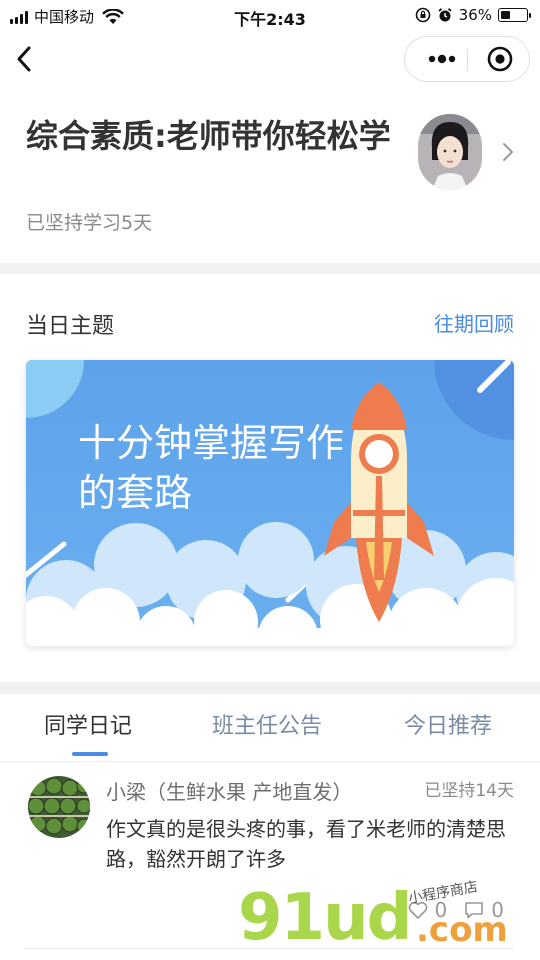 This screenshot has height=960, width=540. Describe the element at coordinates (270, 16) in the screenshot. I see `status-bar: 中国移动 下午2:43 36%` at that location.